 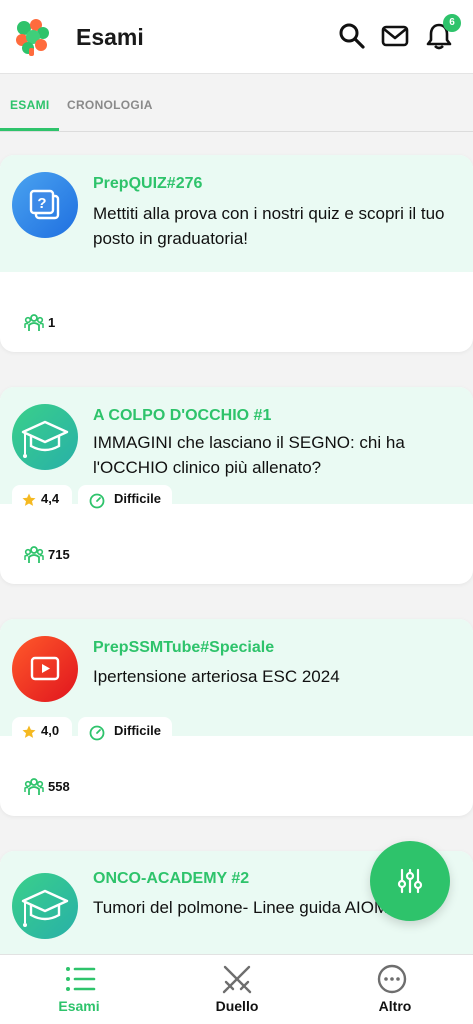 What do you see at coordinates (79, 1006) in the screenshot?
I see `nav-label-esami: Esami` at bounding box center [79, 1006].